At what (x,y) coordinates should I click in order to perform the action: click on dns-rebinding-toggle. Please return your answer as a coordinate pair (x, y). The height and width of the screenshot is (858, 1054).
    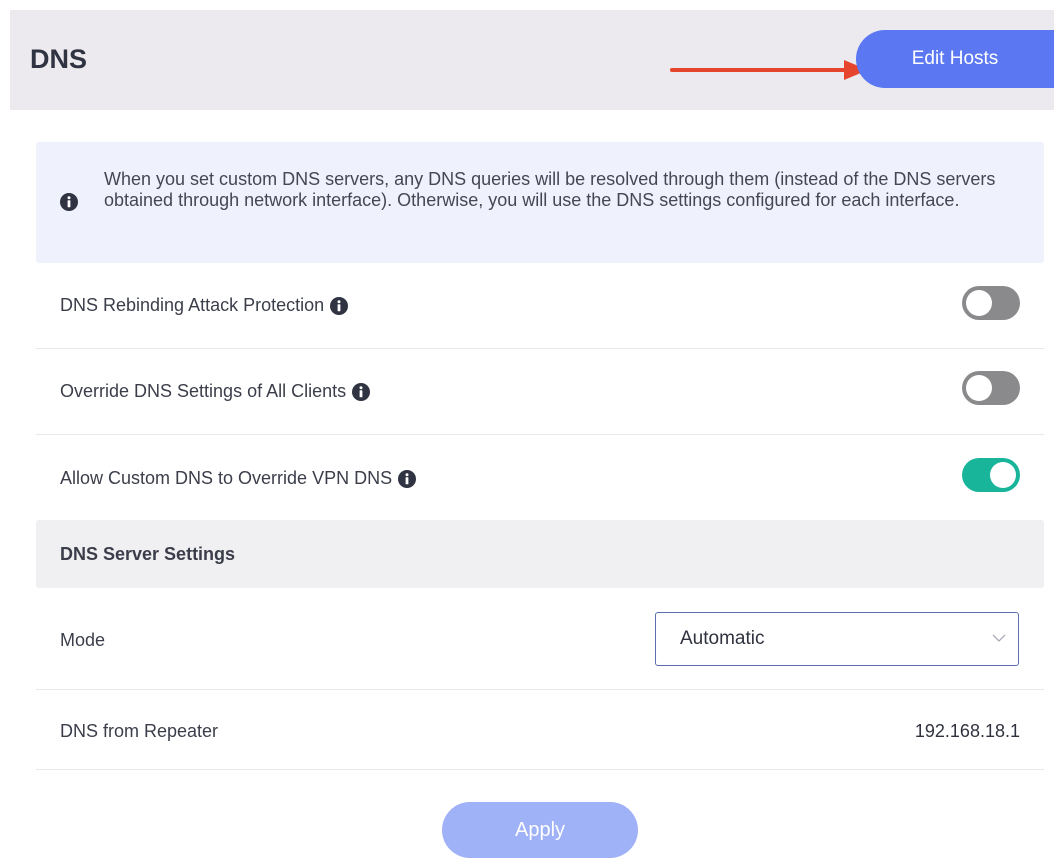
    Looking at the image, I should click on (991, 303).